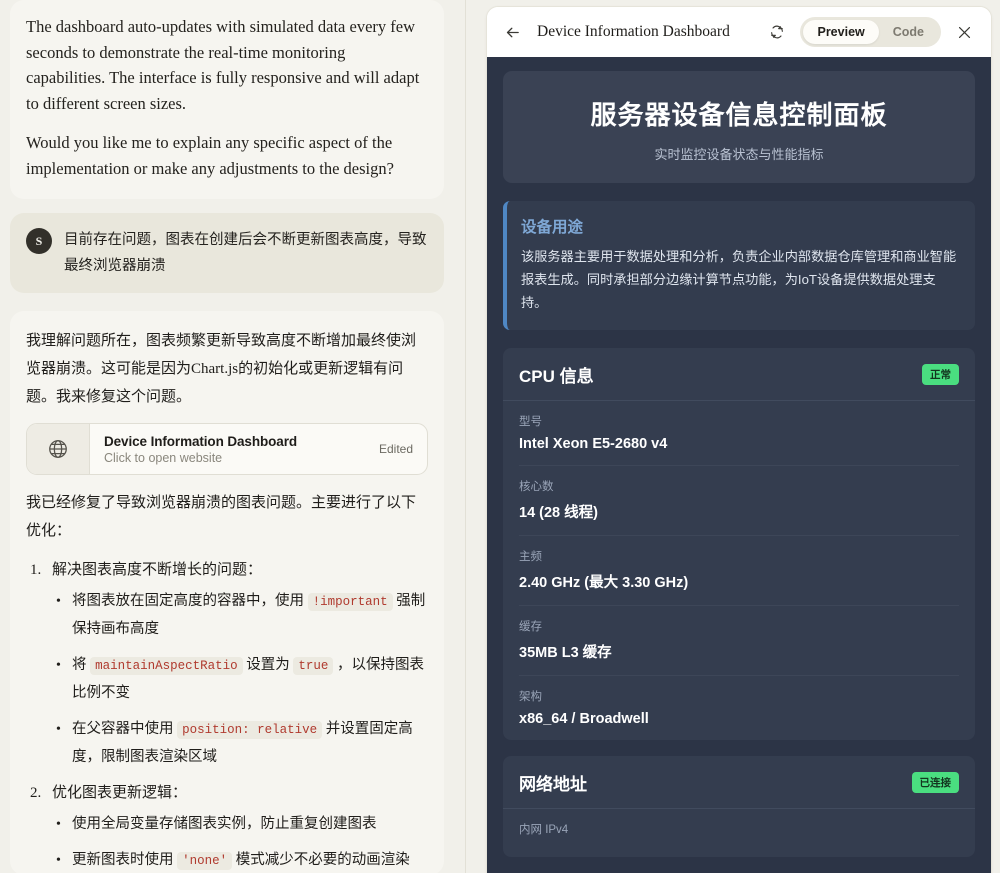 The width and height of the screenshot is (1000, 873). What do you see at coordinates (39, 241) in the screenshot?
I see `avatar: S` at bounding box center [39, 241].